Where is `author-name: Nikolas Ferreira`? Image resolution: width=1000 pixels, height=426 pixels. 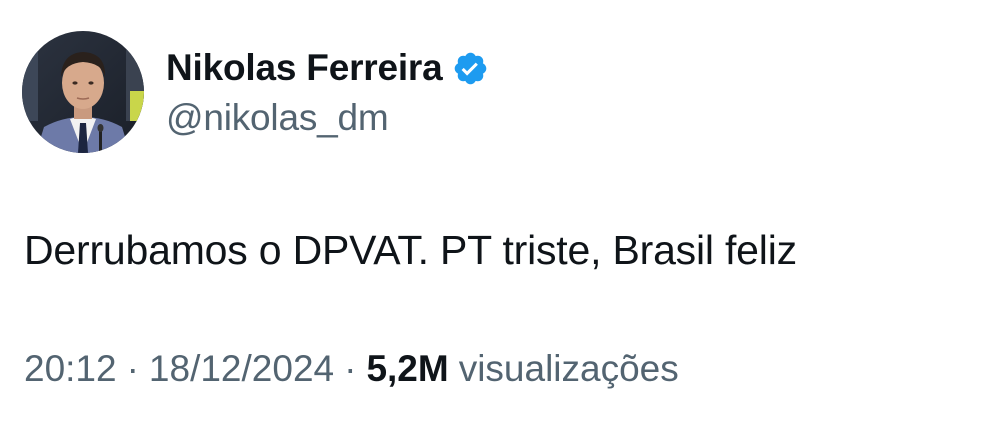
author-name: Nikolas Ferreira is located at coordinates (304, 68).